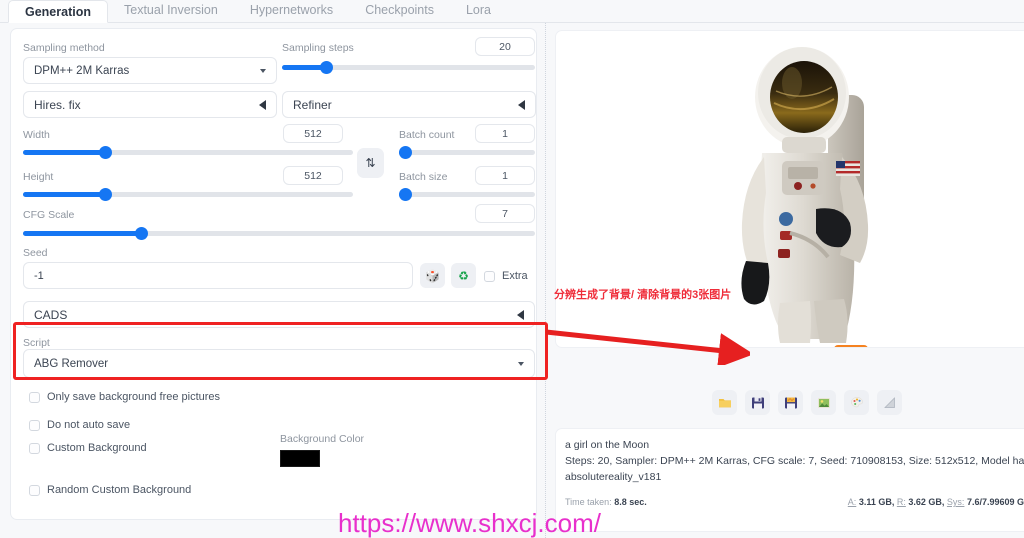 This screenshot has width=1024, height=538. What do you see at coordinates (399, 11) in the screenshot?
I see `tab-checkpoints: Checkpoints` at bounding box center [399, 11].